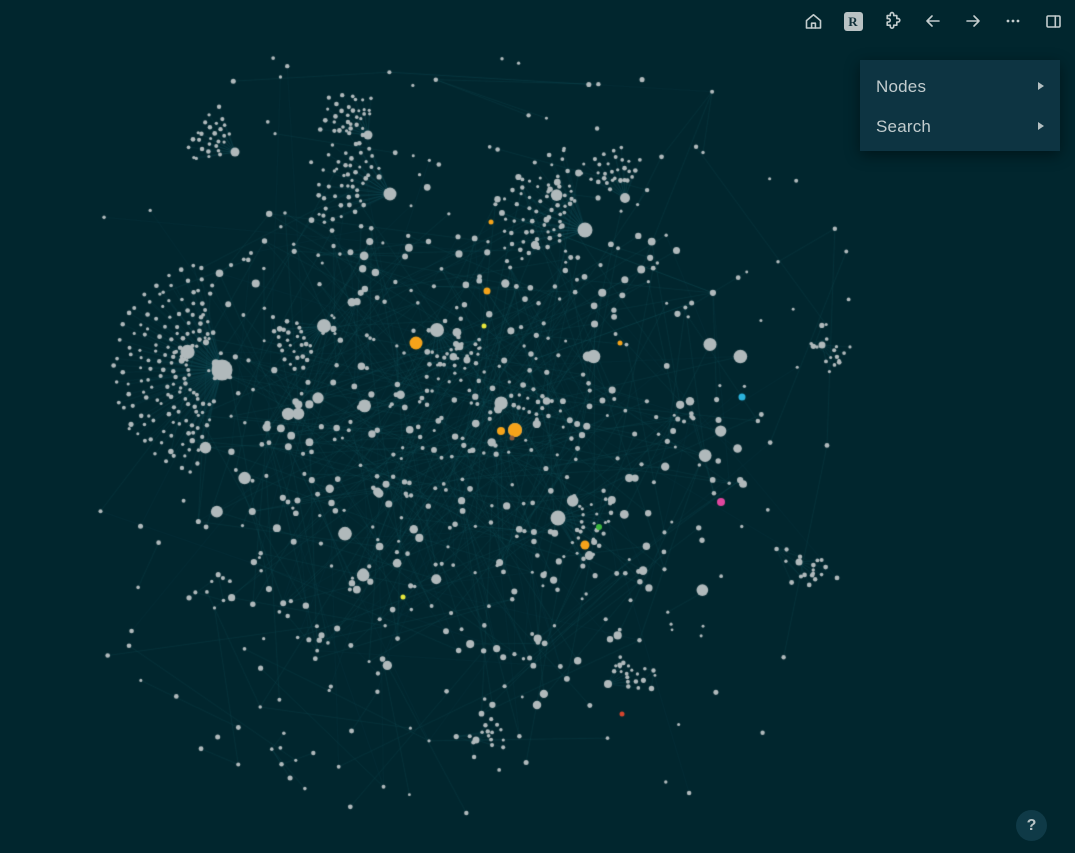 The image size is (1075, 853). What do you see at coordinates (973, 21) in the screenshot?
I see `forward-arrow-icon` at bounding box center [973, 21].